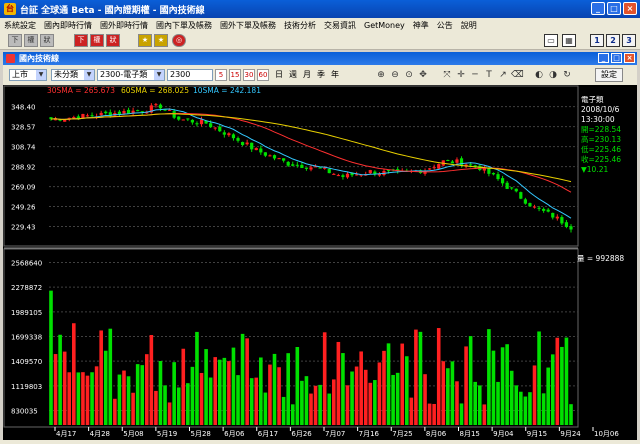 This screenshot has height=444, width=640. Describe the element at coordinates (614, 8) in the screenshot. I see `maximize-button: □` at that location.